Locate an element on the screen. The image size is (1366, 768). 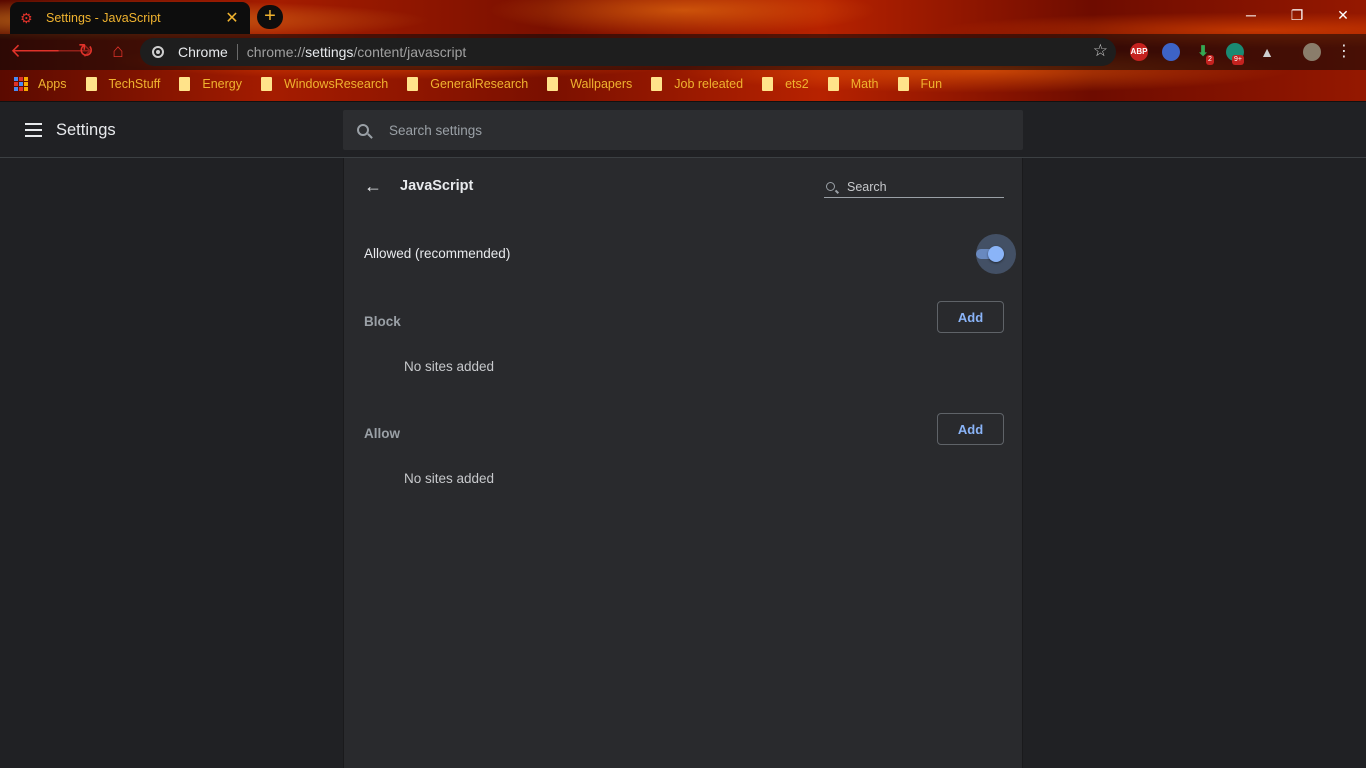
bookmark-apps: Apps is located at coordinates (40, 84).